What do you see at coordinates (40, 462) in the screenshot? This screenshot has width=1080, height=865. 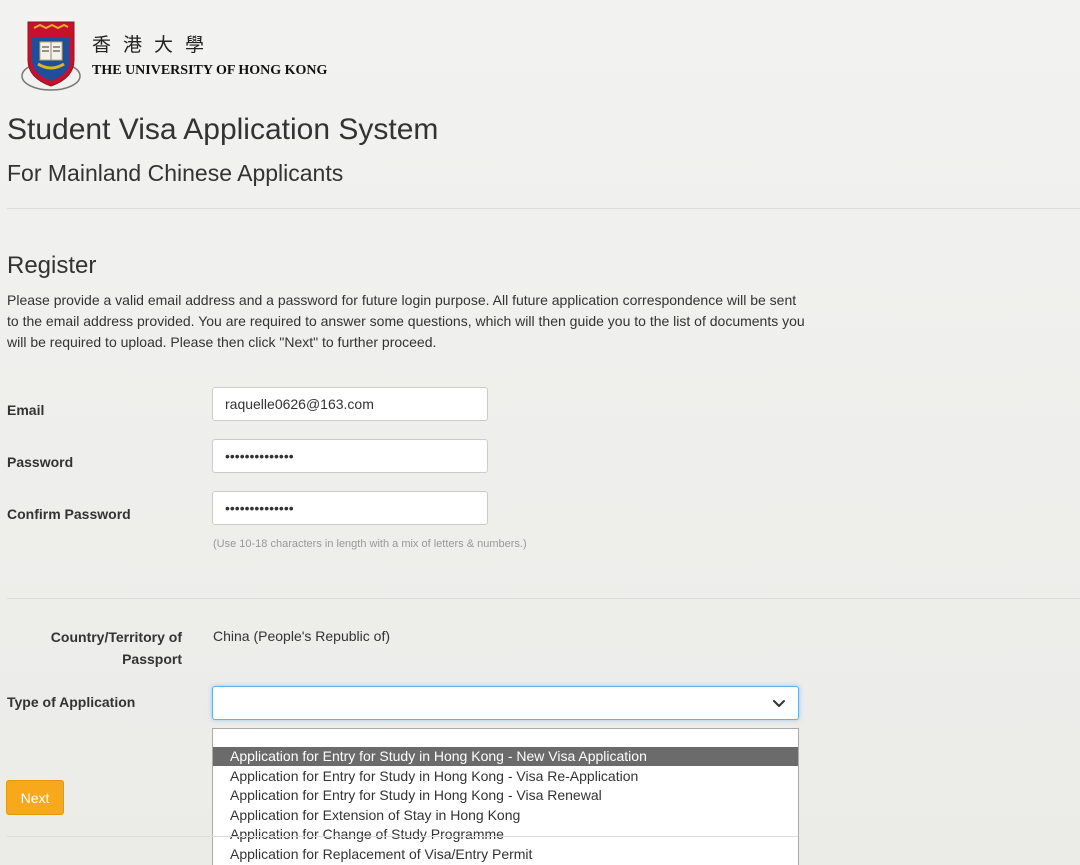 I see `password-label: Password` at bounding box center [40, 462].